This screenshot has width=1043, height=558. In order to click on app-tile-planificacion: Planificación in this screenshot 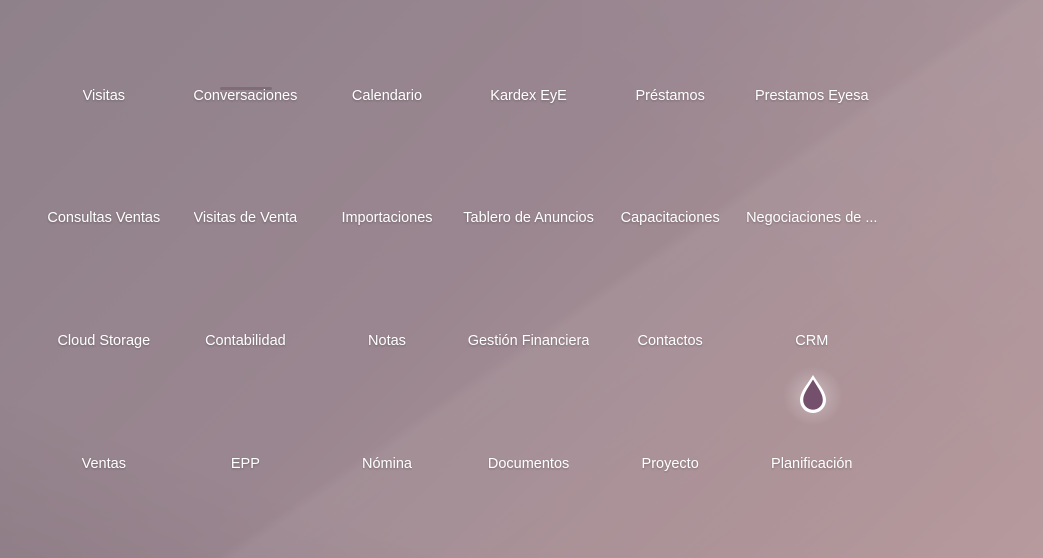, I will do `click(812, 469)`.